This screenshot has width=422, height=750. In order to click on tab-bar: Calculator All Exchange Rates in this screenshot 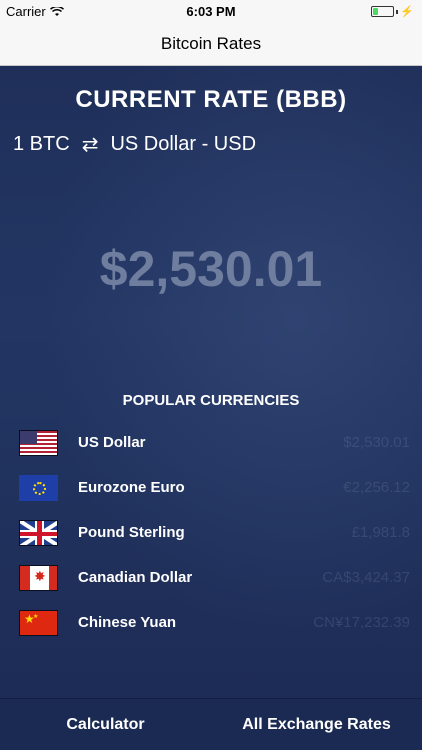, I will do `click(211, 724)`.